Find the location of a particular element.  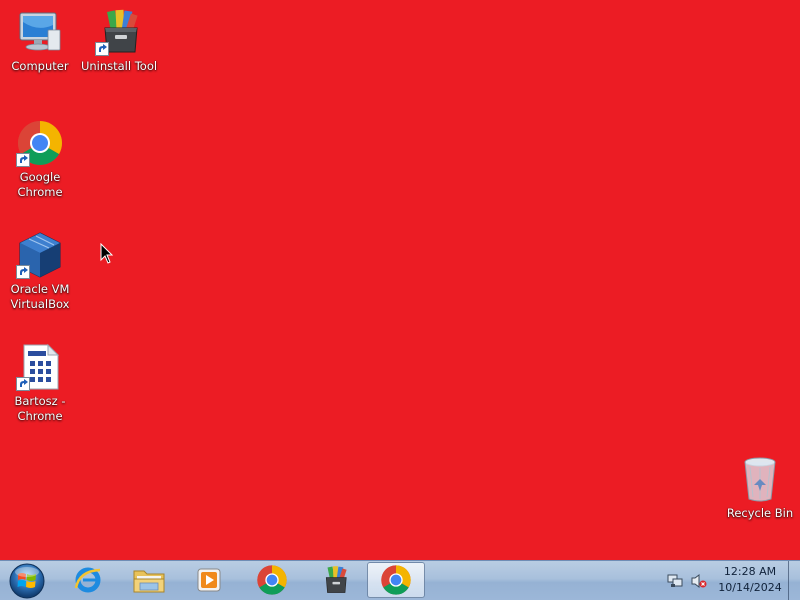

desktop-icon-label: Uninstall Tool is located at coordinates (119, 66).